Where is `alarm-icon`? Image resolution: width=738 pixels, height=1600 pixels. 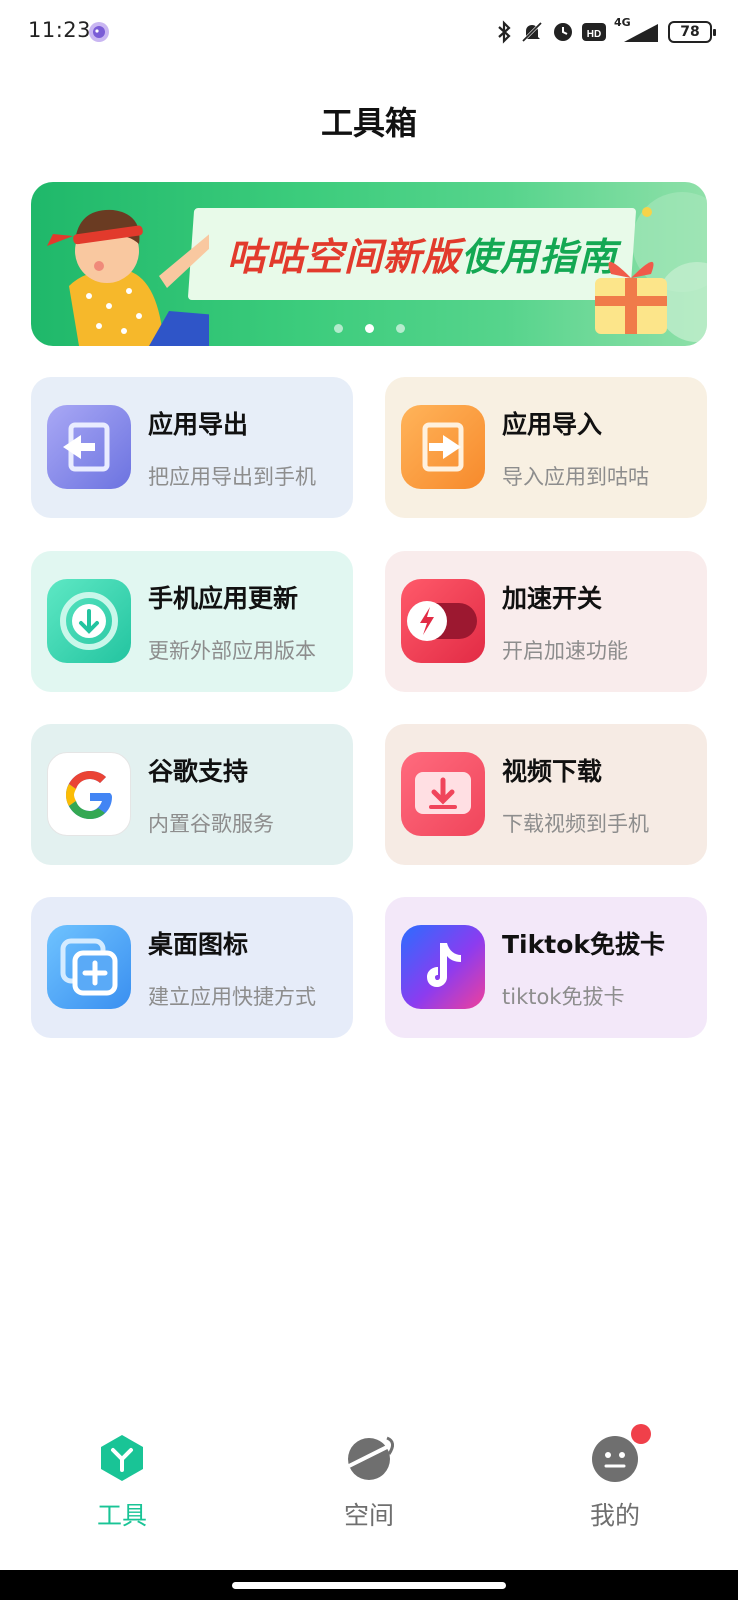 alarm-icon is located at coordinates (563, 32).